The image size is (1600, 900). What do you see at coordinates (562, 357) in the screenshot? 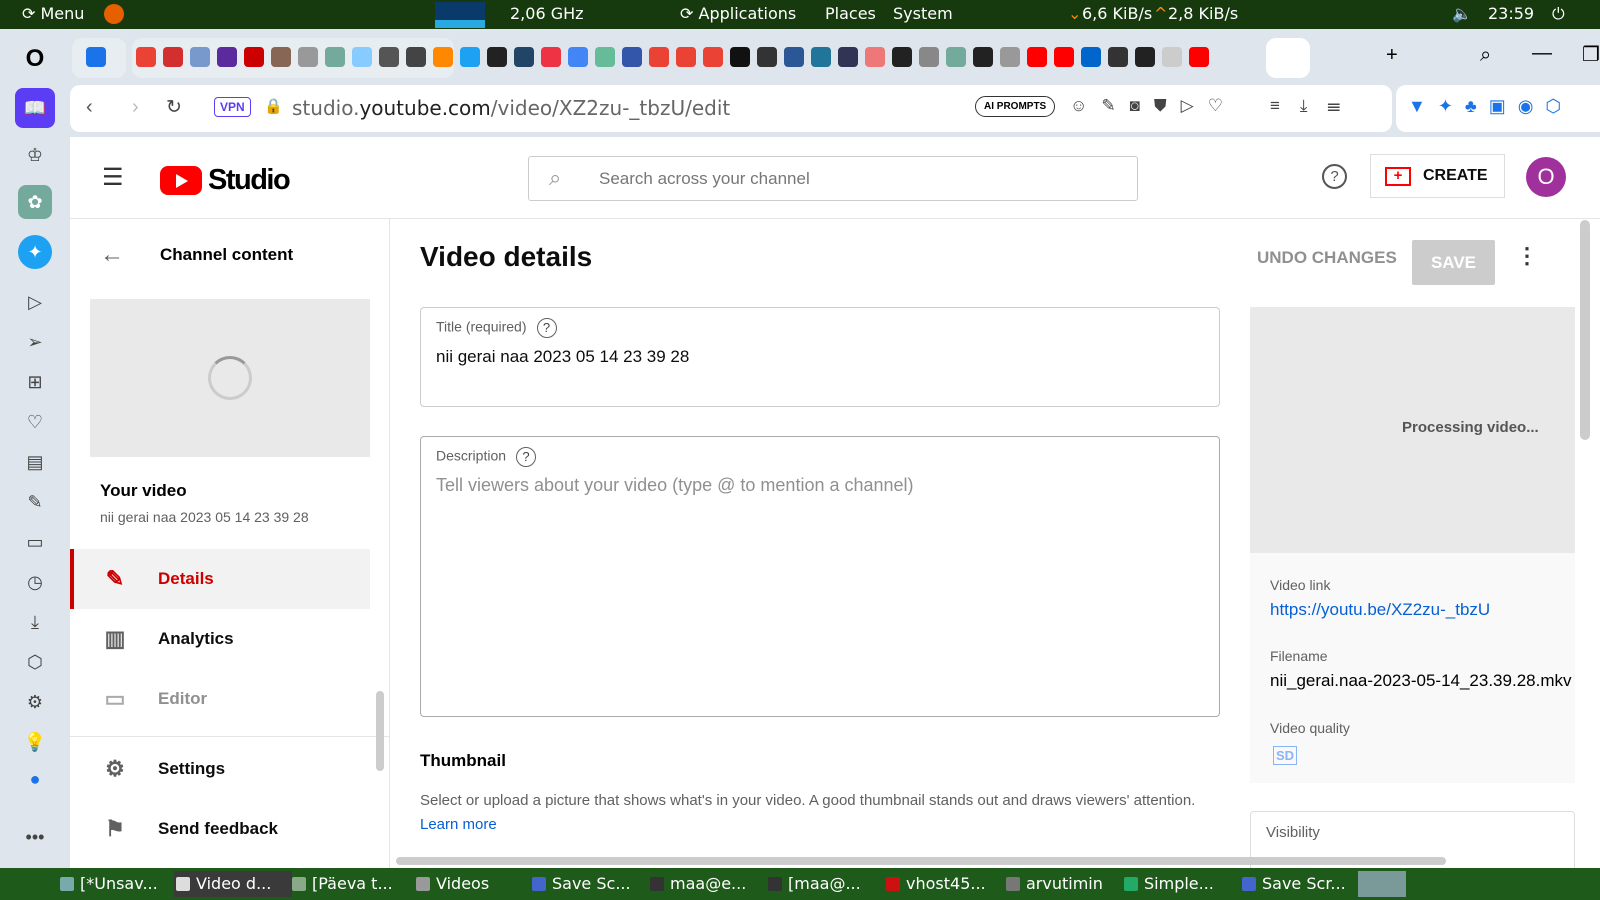
I see `title-input: nii gerai naa 2023 05 14 23 39 28` at bounding box center [562, 357].